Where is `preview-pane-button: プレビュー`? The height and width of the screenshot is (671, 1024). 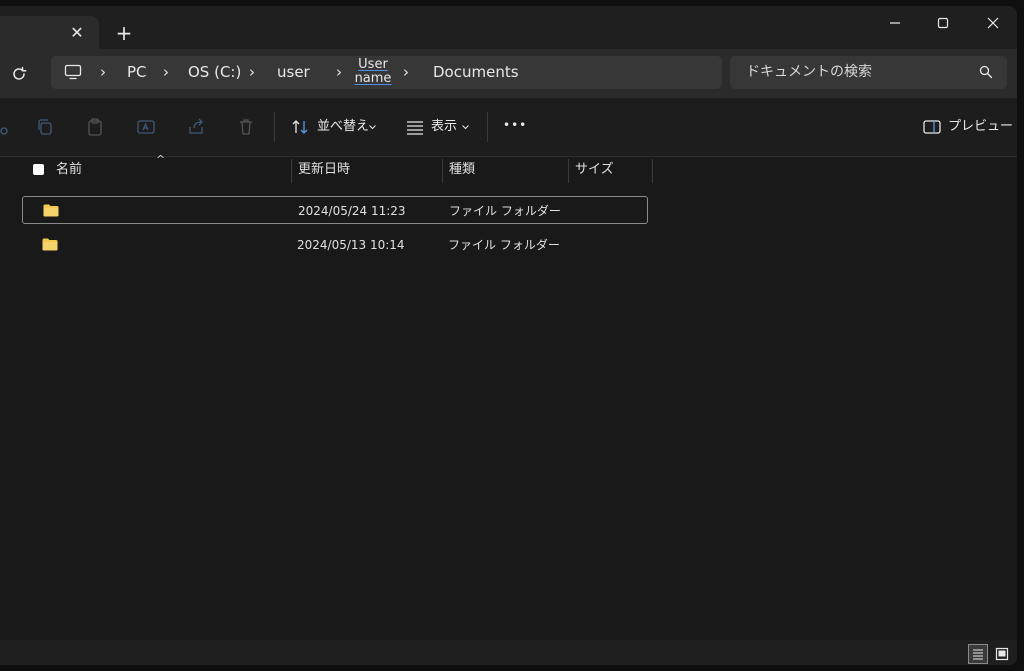 preview-pane-button: プレビュー is located at coordinates (967, 127).